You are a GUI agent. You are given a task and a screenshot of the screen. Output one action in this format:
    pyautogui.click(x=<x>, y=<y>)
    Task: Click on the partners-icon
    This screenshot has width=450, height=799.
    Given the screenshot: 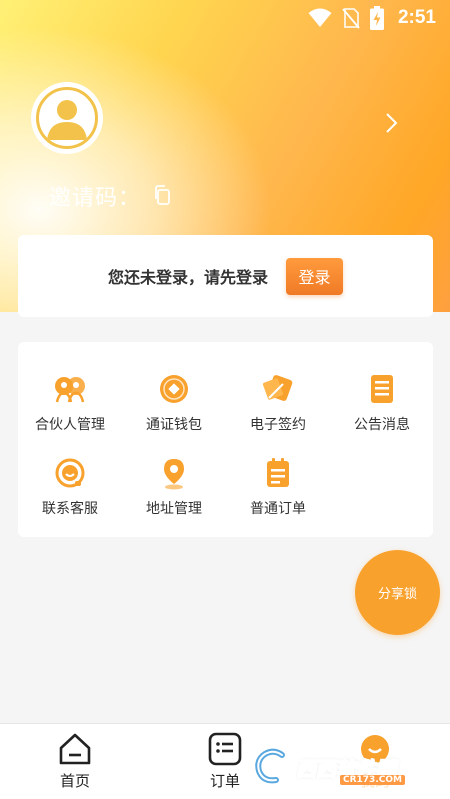 What is the action you would take?
    pyautogui.click(x=70, y=390)
    